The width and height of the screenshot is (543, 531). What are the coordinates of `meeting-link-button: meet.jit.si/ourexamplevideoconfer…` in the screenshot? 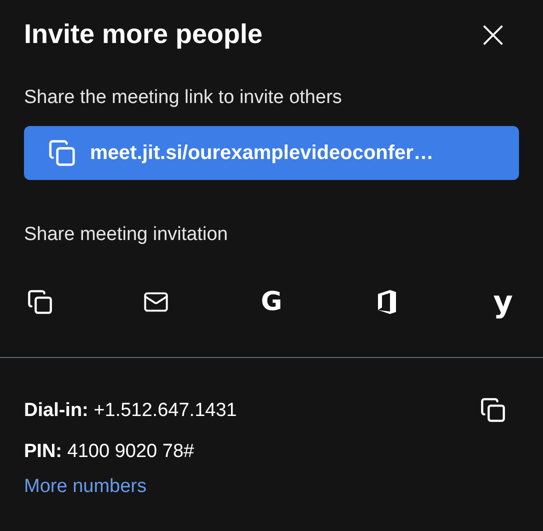 It's located at (271, 153).